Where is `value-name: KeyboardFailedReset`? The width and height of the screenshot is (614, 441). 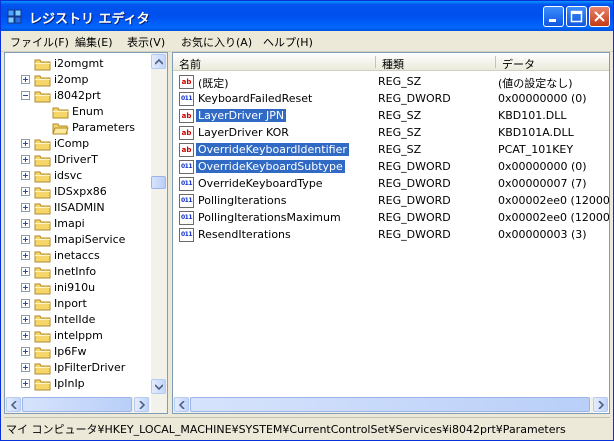
value-name: KeyboardFailedReset is located at coordinates (255, 98).